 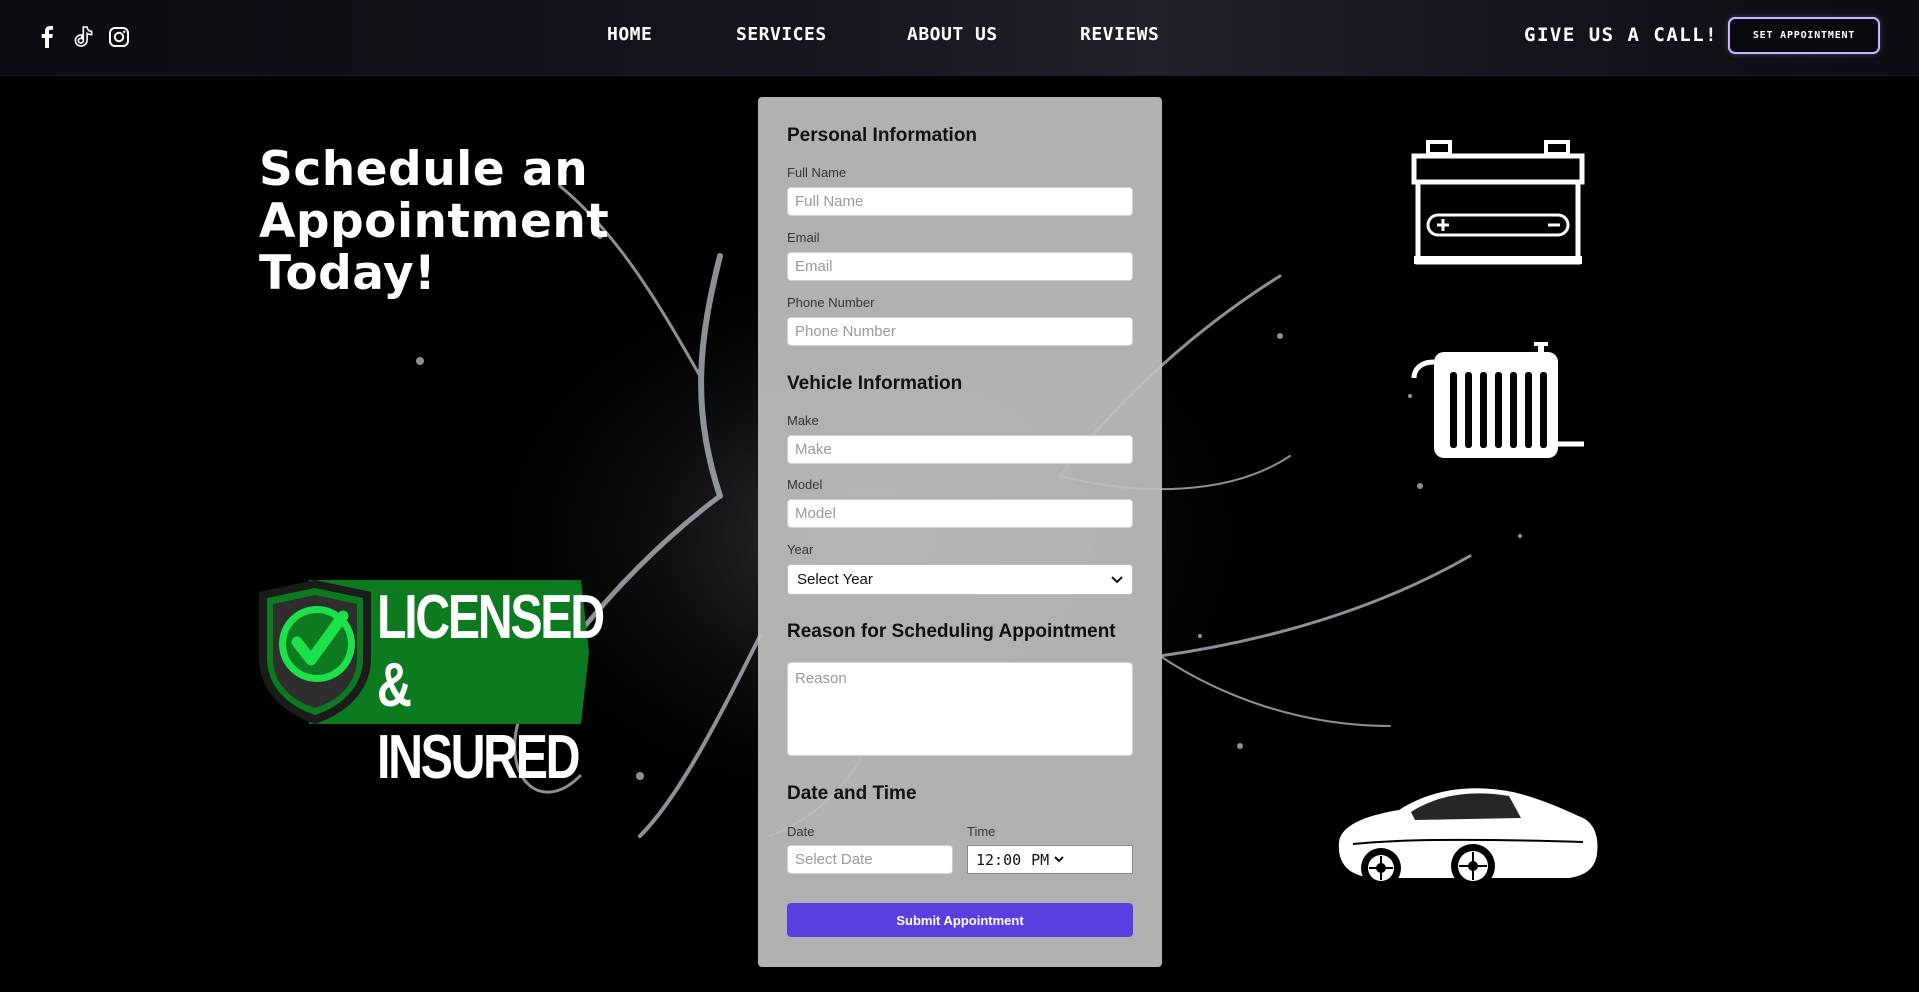 I want to click on full-name-input, so click(x=960, y=201).